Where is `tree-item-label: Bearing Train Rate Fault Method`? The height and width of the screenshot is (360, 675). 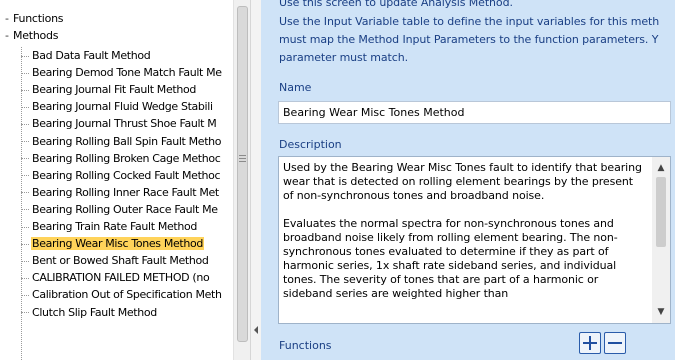 tree-item-label: Bearing Train Rate Fault Method is located at coordinates (114, 226).